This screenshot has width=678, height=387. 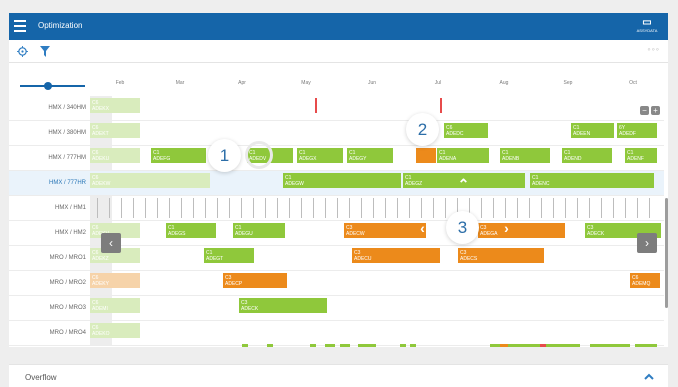 I want to click on task-bar: C6 ADEKY, so click(x=115, y=280).